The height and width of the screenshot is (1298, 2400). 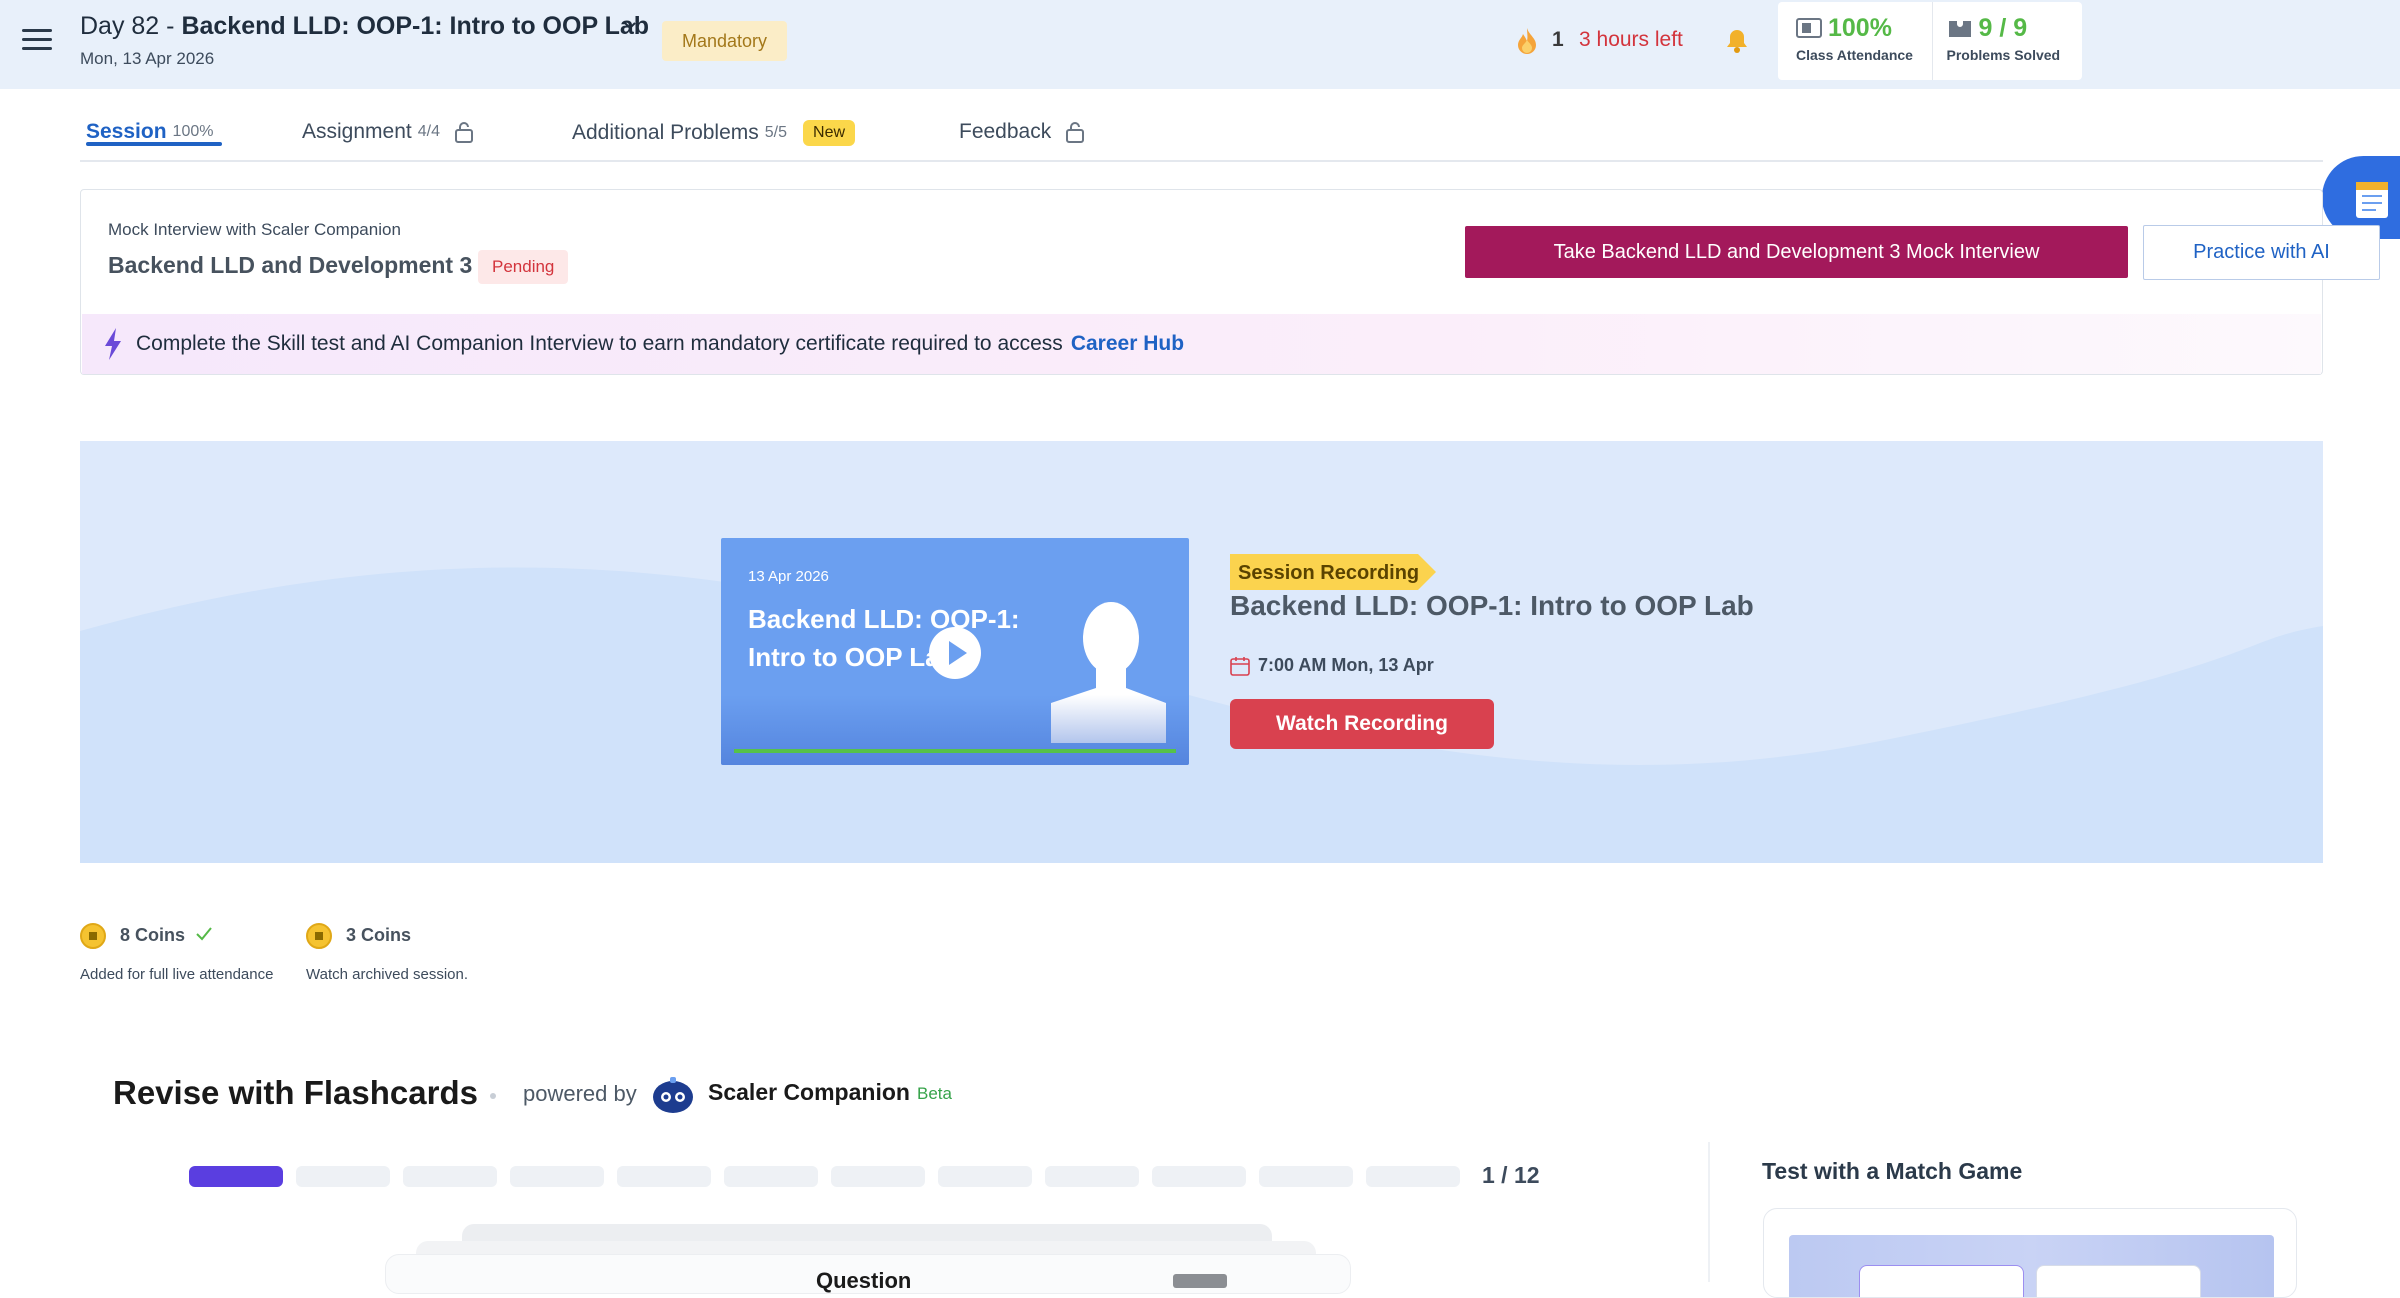 I want to click on coins-earned-note: Added for full live attendance, so click(x=177, y=974).